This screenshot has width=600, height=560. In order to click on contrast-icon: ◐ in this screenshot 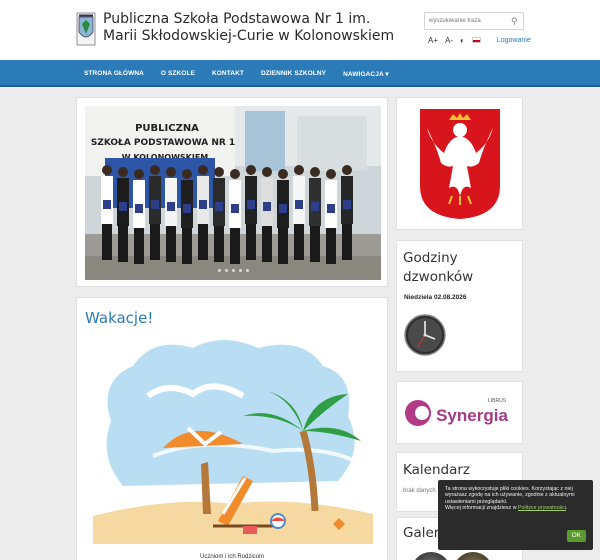, I will do `click(462, 40)`.